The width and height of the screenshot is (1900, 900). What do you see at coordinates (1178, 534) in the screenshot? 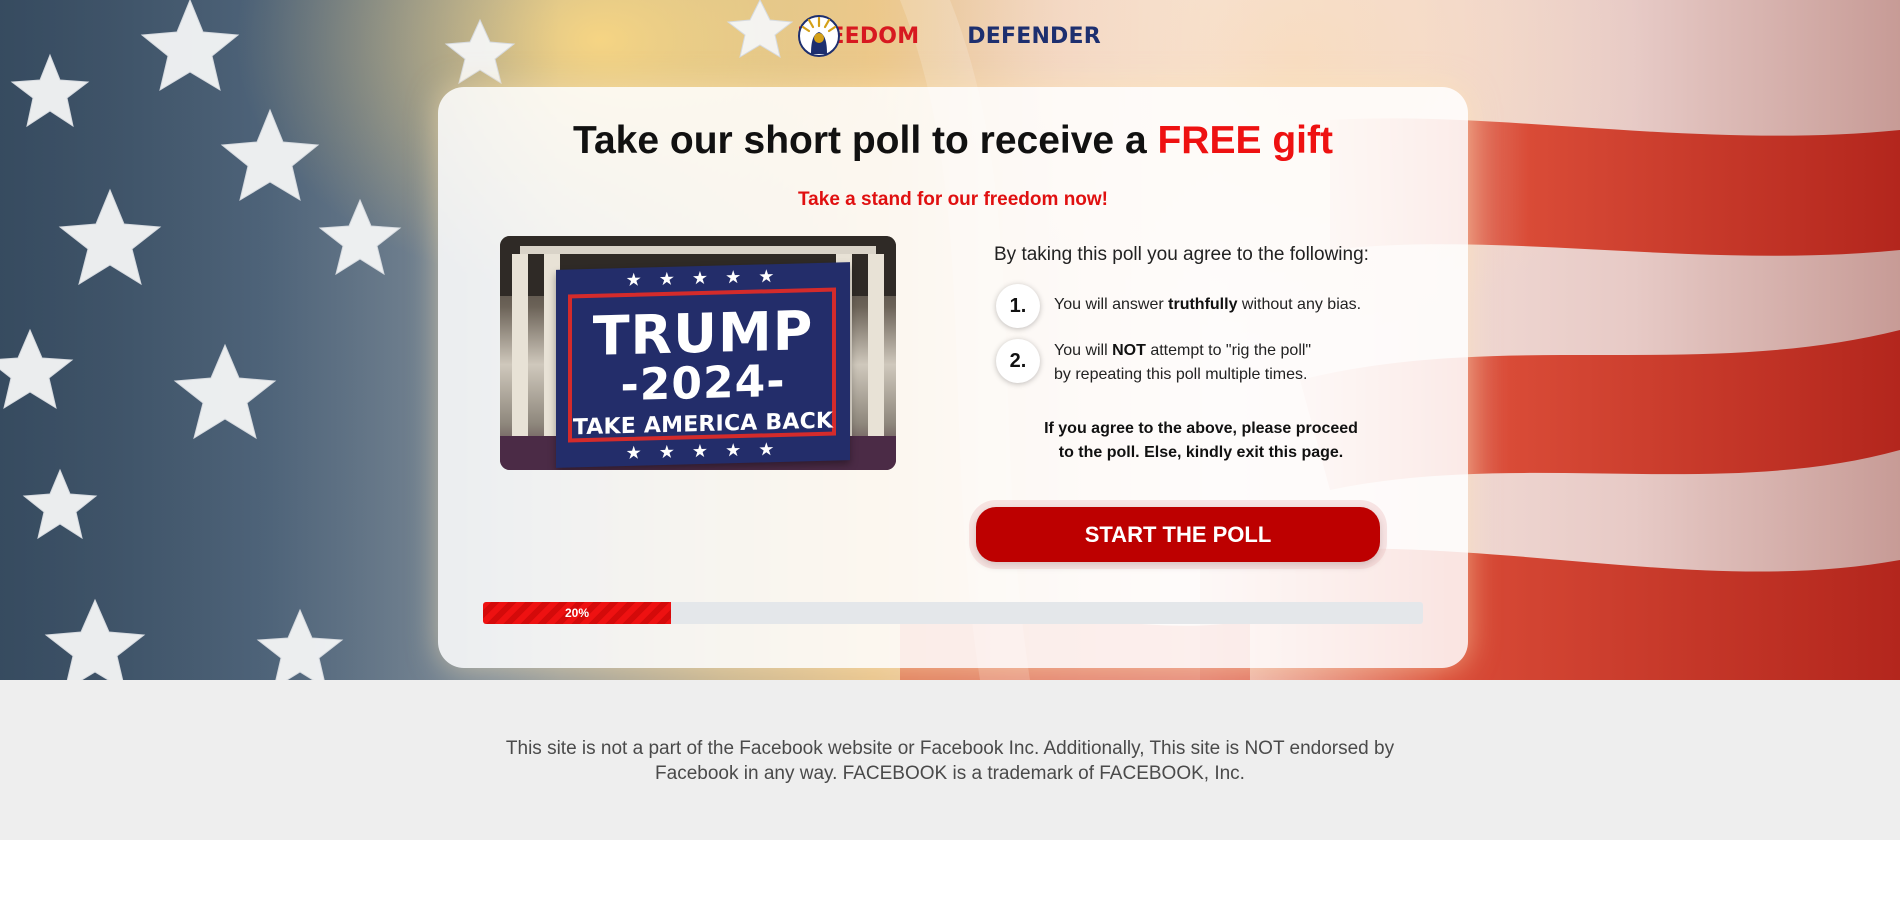
I see `start-poll-button: START THE POLL` at bounding box center [1178, 534].